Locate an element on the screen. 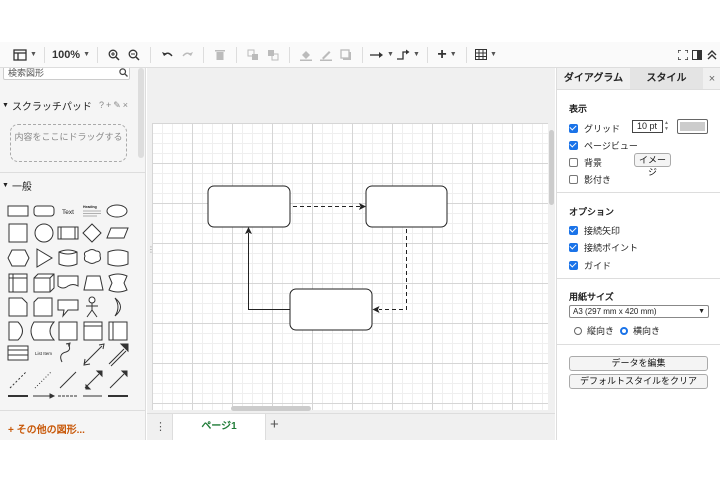 The width and height of the screenshot is (720, 480). to-back-button is located at coordinates (273, 55).